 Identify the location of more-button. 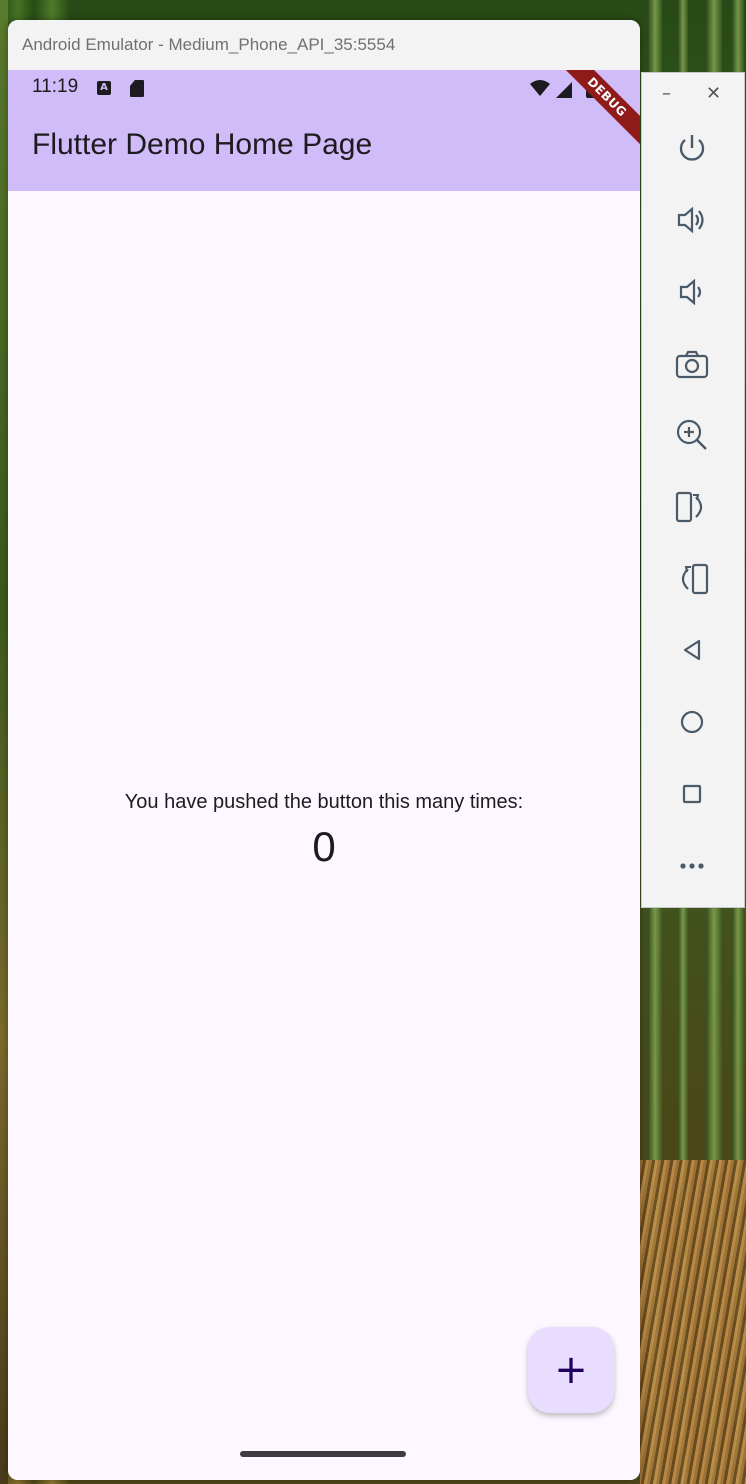
(692, 865).